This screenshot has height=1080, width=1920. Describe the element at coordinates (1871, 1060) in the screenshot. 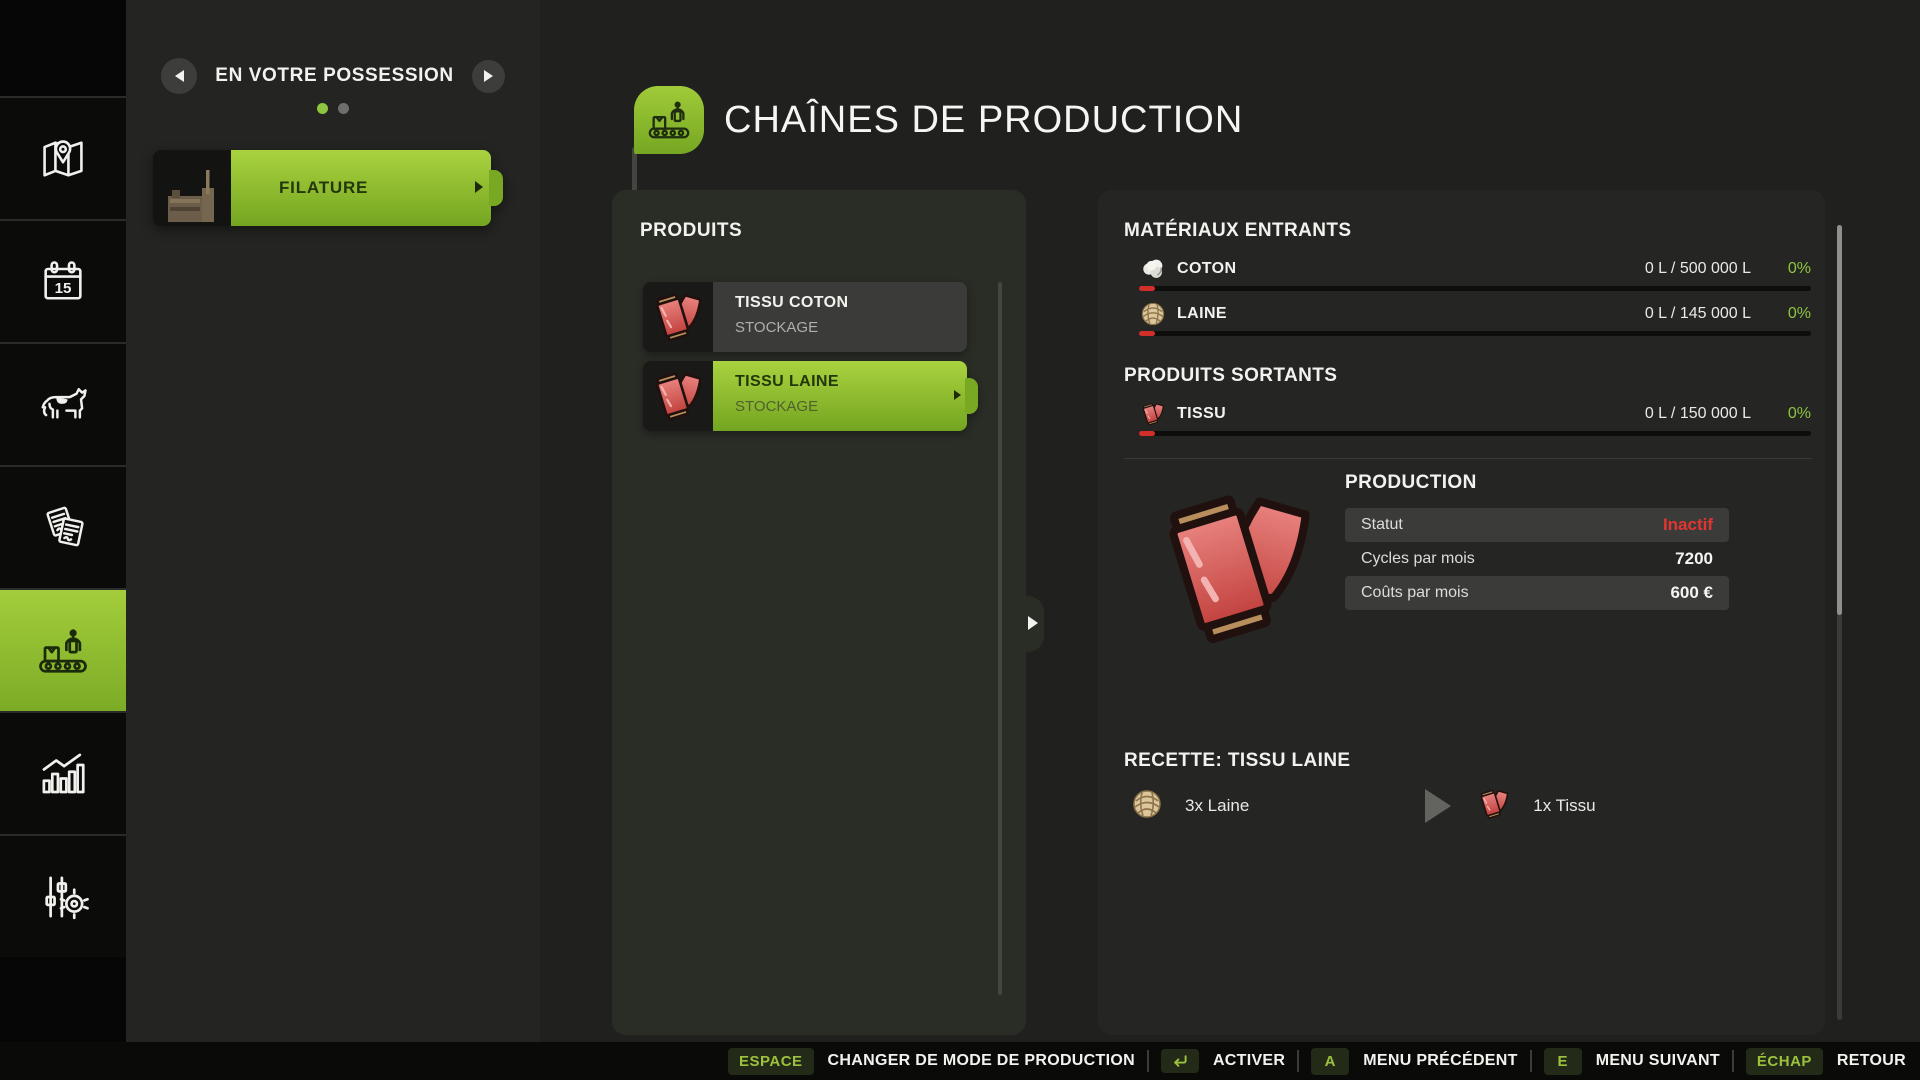

I see `hotkey-label: RETOUR` at that location.